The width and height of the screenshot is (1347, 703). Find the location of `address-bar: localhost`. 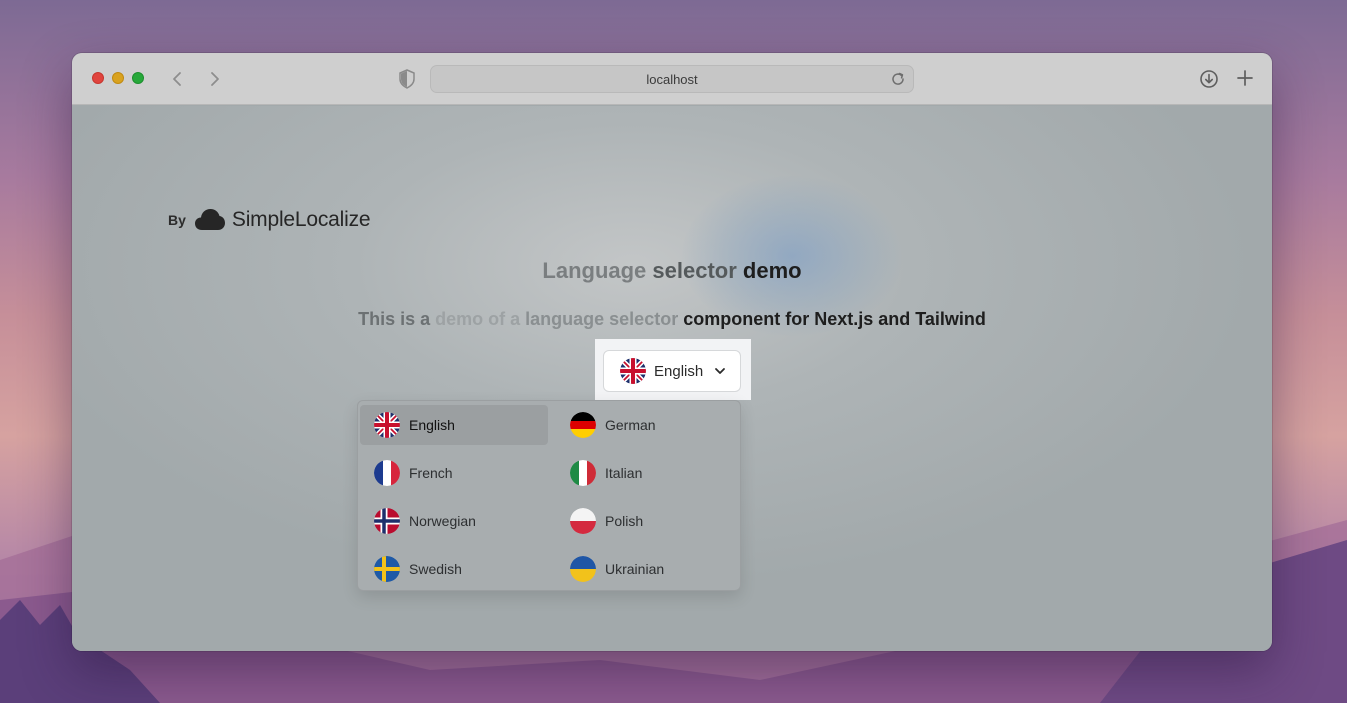

address-bar: localhost is located at coordinates (672, 79).